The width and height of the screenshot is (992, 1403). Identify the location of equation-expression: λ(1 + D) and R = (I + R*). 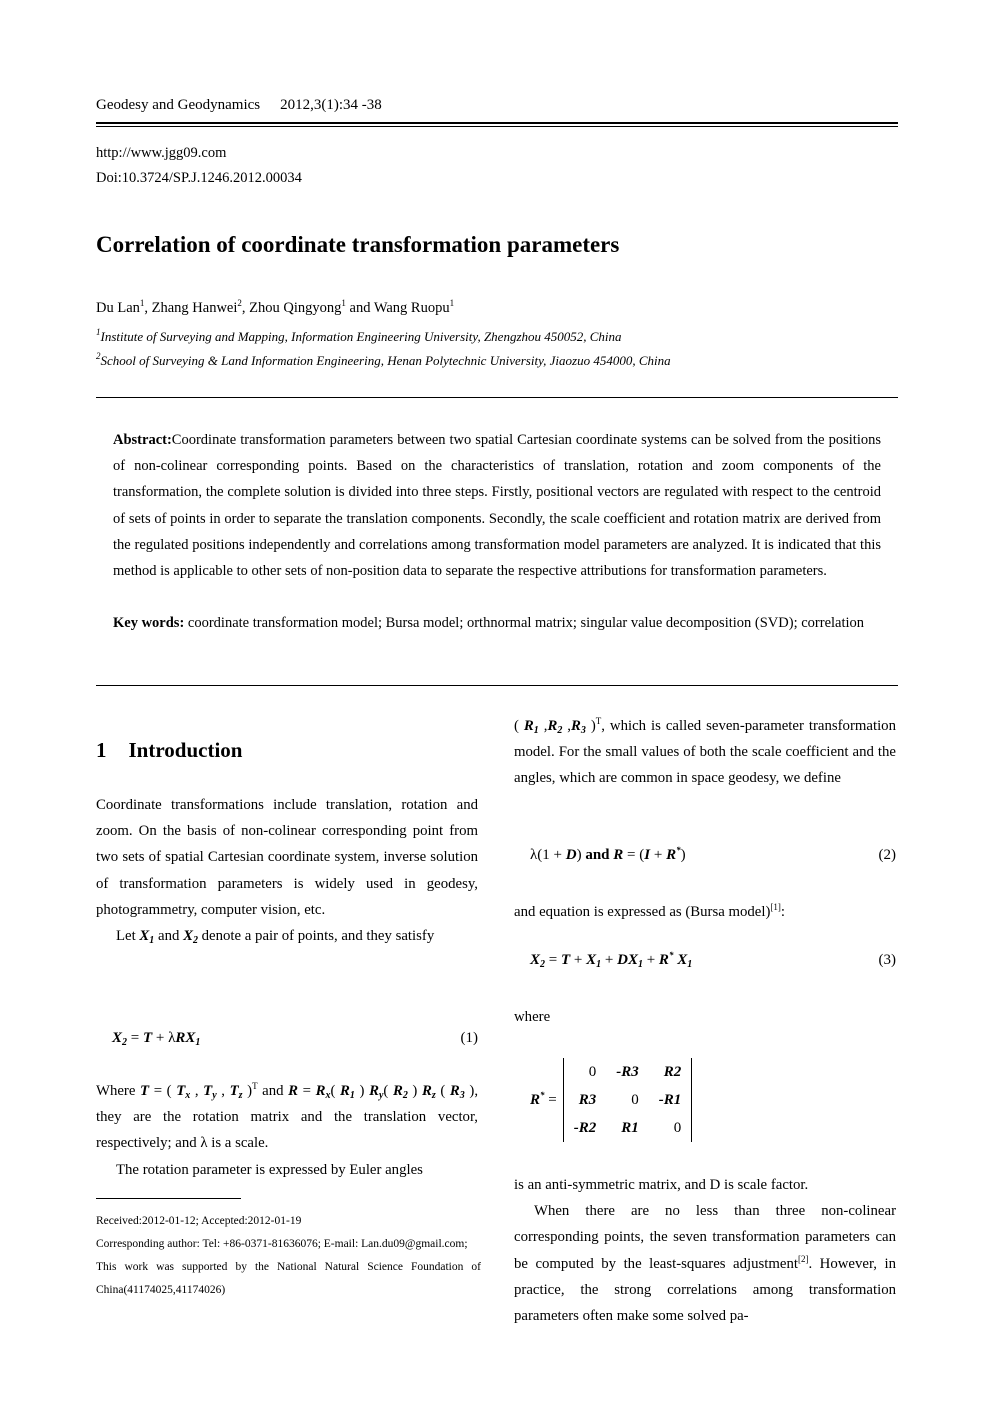
(608, 854).